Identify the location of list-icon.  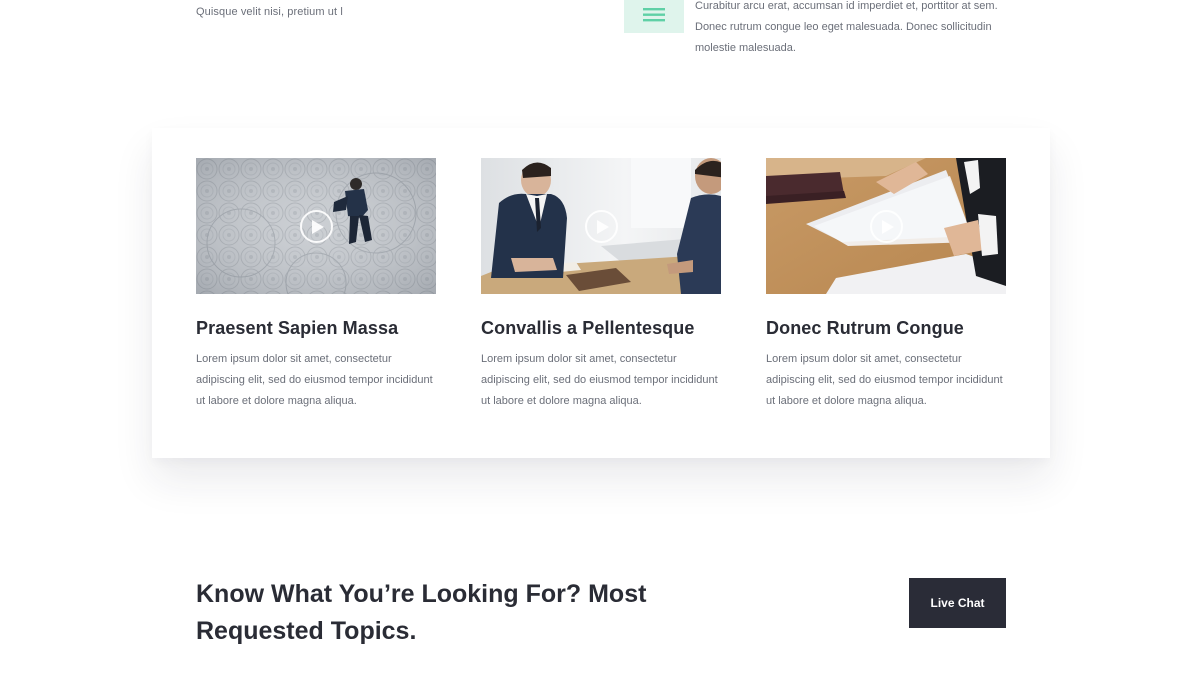
(654, 14).